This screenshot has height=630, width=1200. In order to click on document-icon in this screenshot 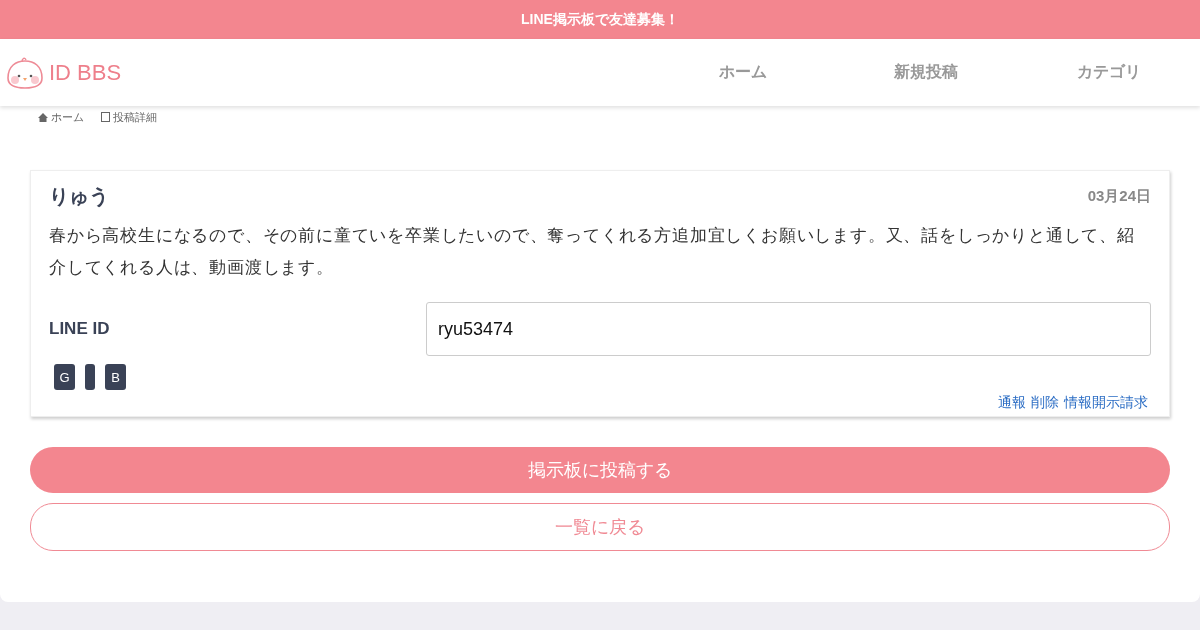, I will do `click(105, 117)`.